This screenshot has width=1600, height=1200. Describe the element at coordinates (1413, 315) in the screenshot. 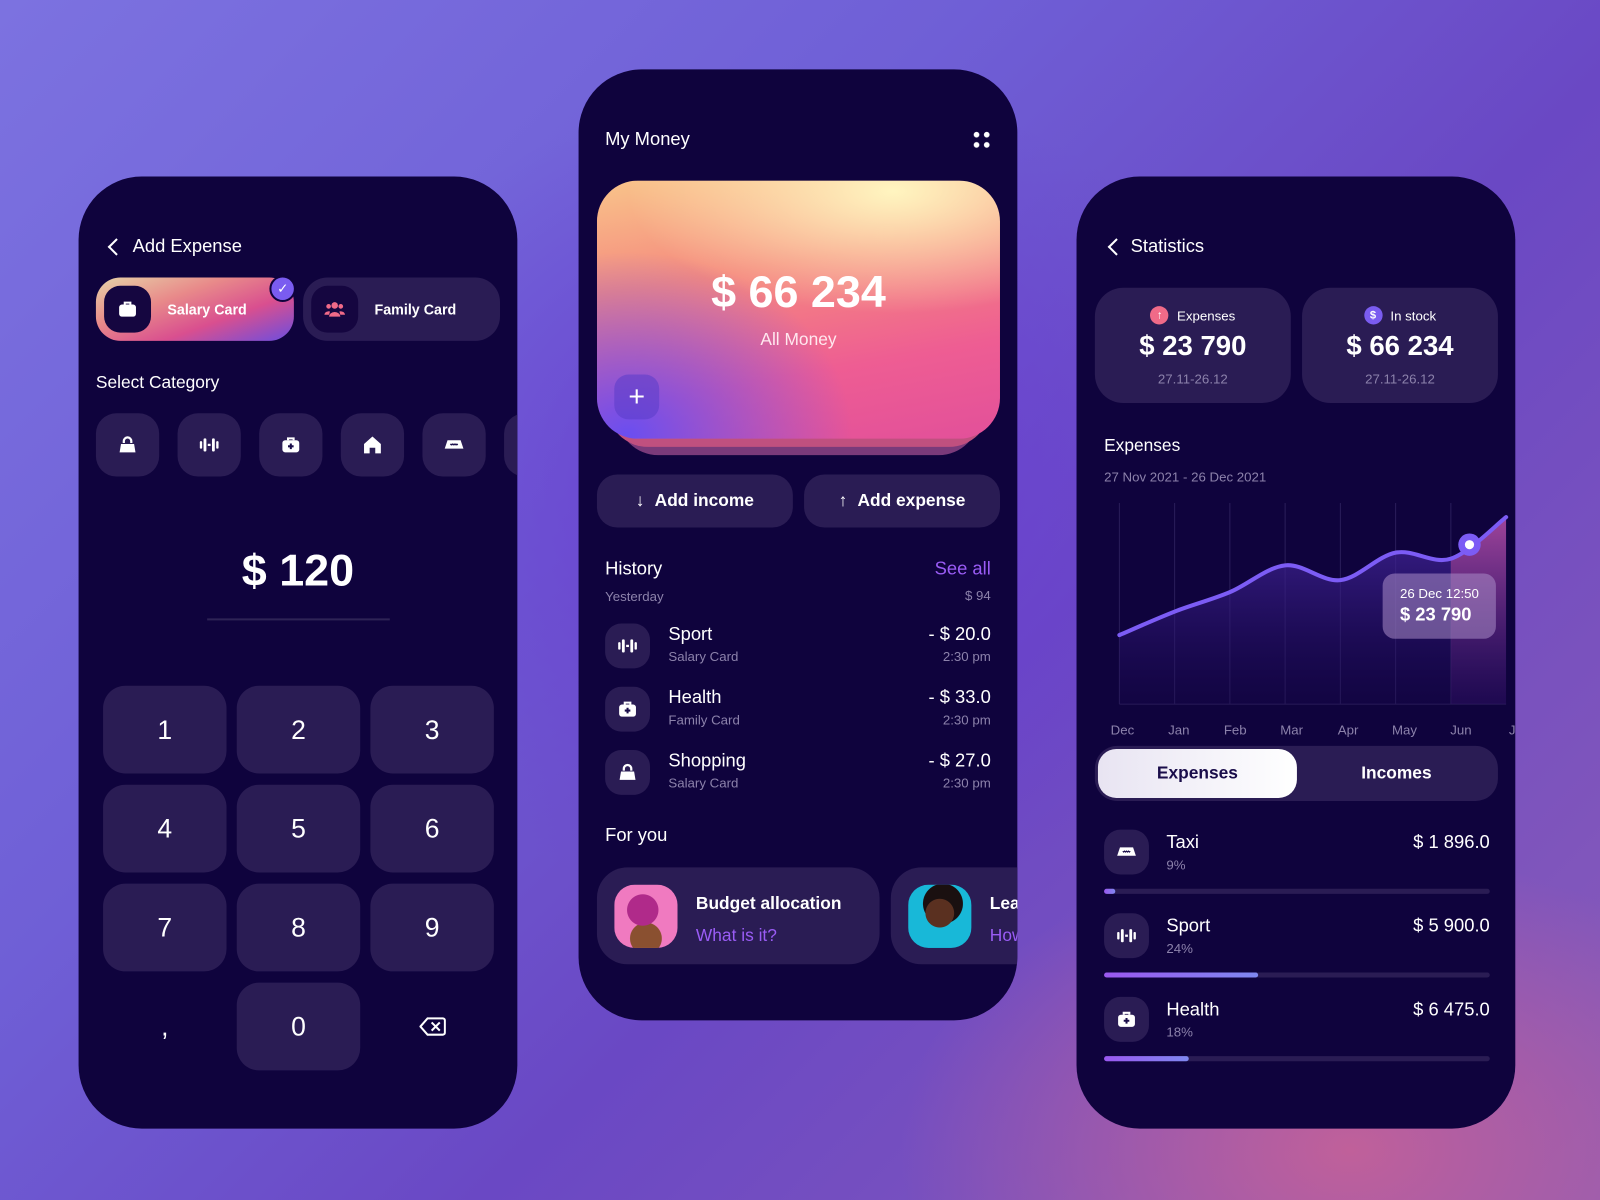

I see `stat-label: In stock` at that location.